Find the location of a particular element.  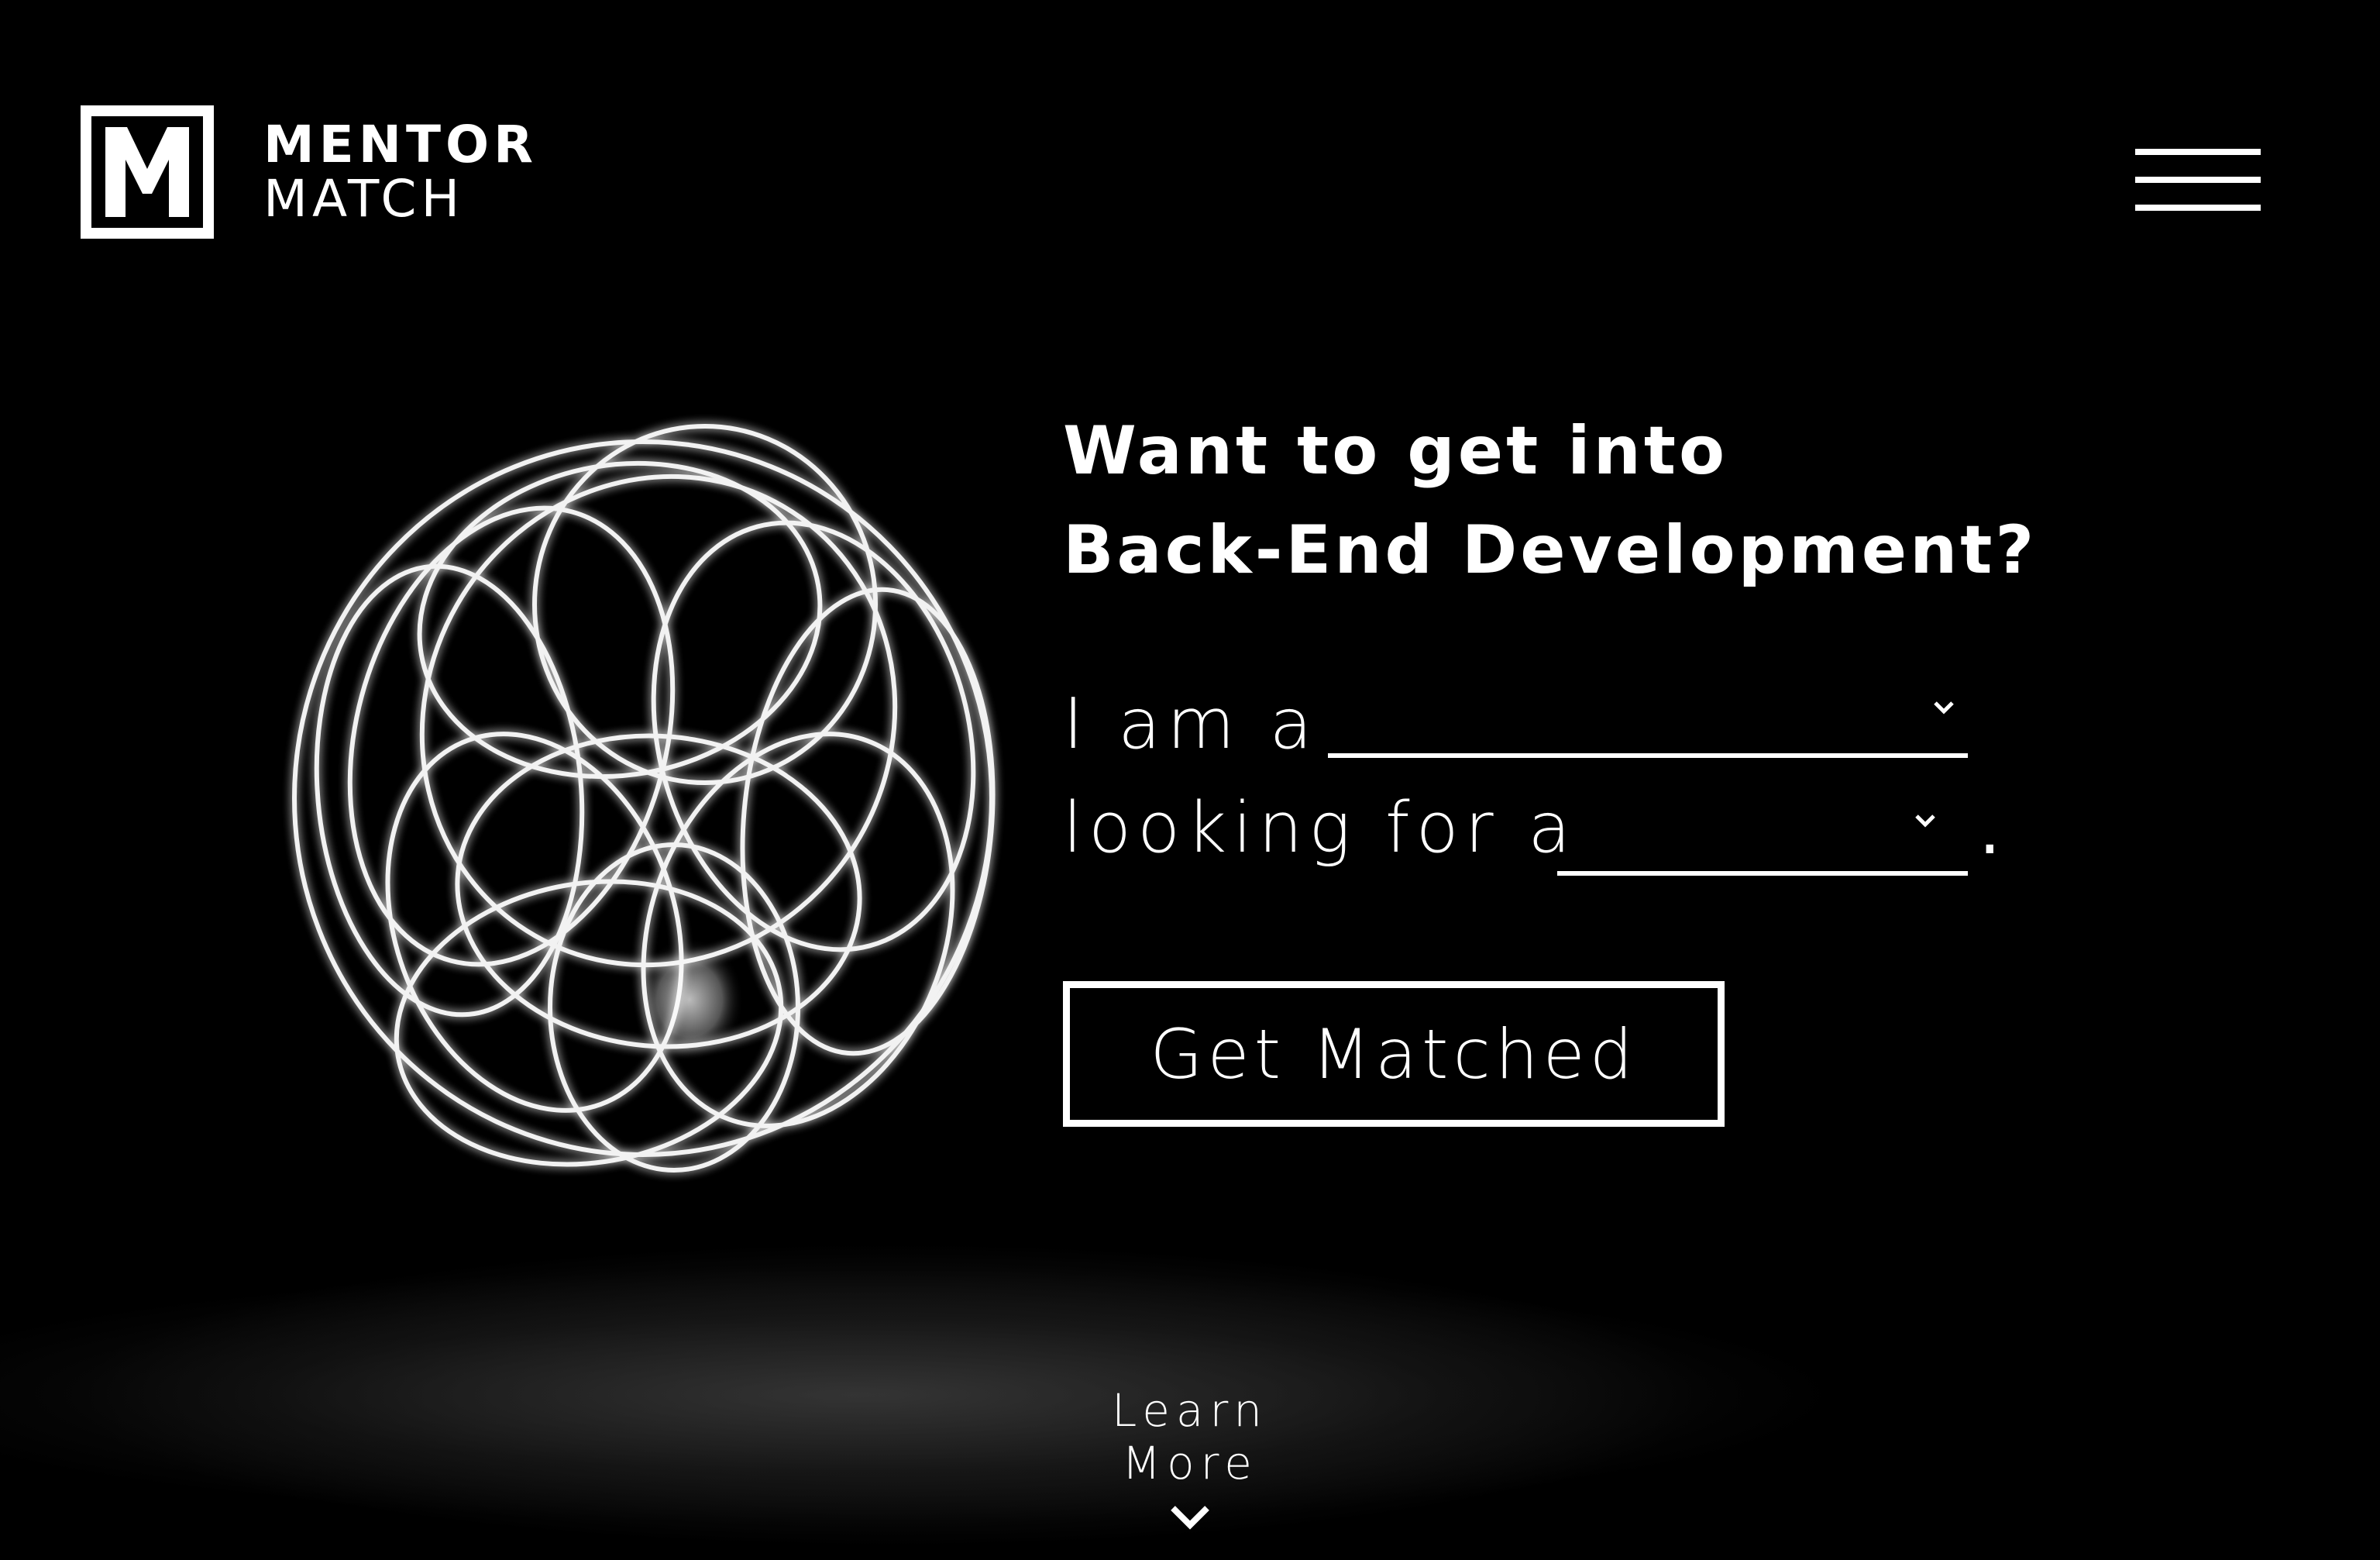

learn-more-link: Learn More is located at coordinates (1190, 1457).